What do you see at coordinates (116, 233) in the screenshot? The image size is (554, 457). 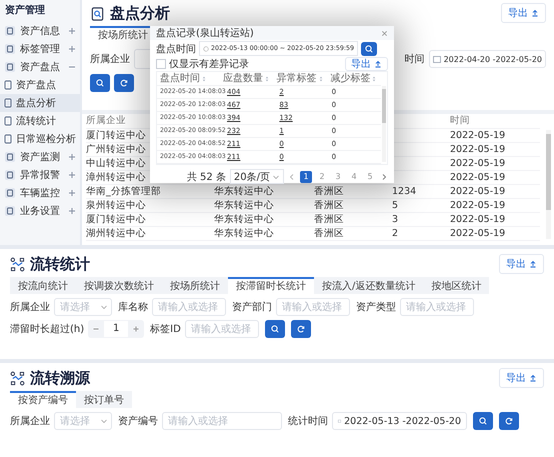 I see `table-cell: 湖州转运中心` at bounding box center [116, 233].